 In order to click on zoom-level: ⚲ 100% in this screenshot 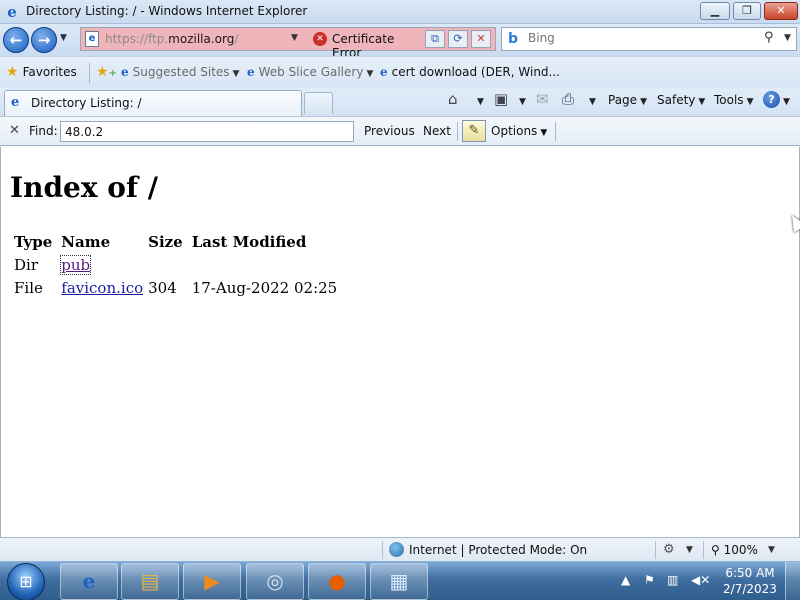, I will do `click(734, 550)`.